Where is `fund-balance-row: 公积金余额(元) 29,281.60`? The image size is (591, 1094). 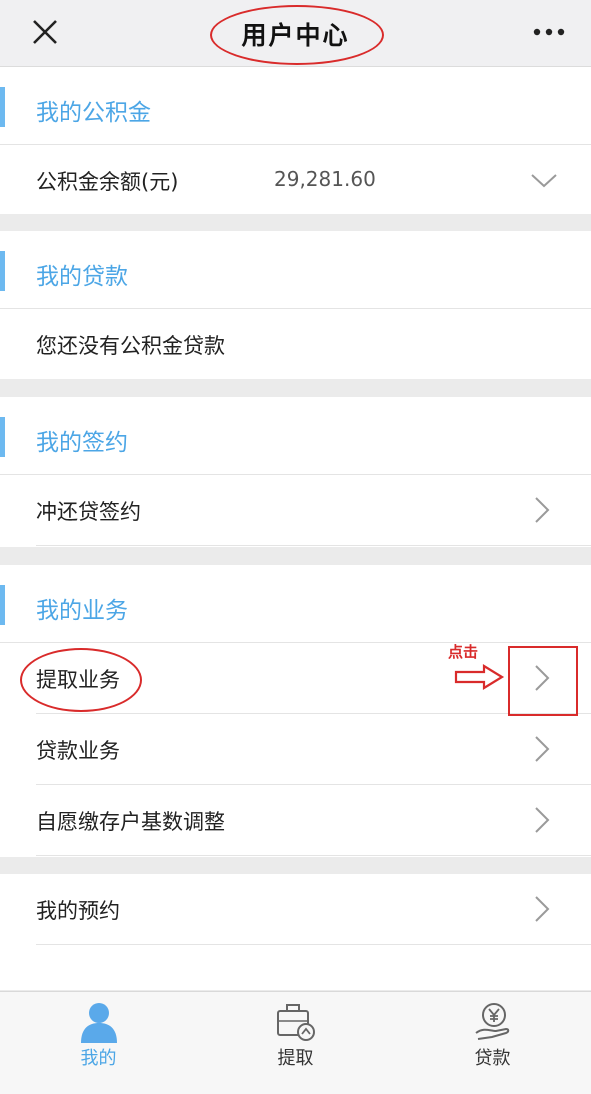 fund-balance-row: 公积金余额(元) 29,281.60 is located at coordinates (313, 180).